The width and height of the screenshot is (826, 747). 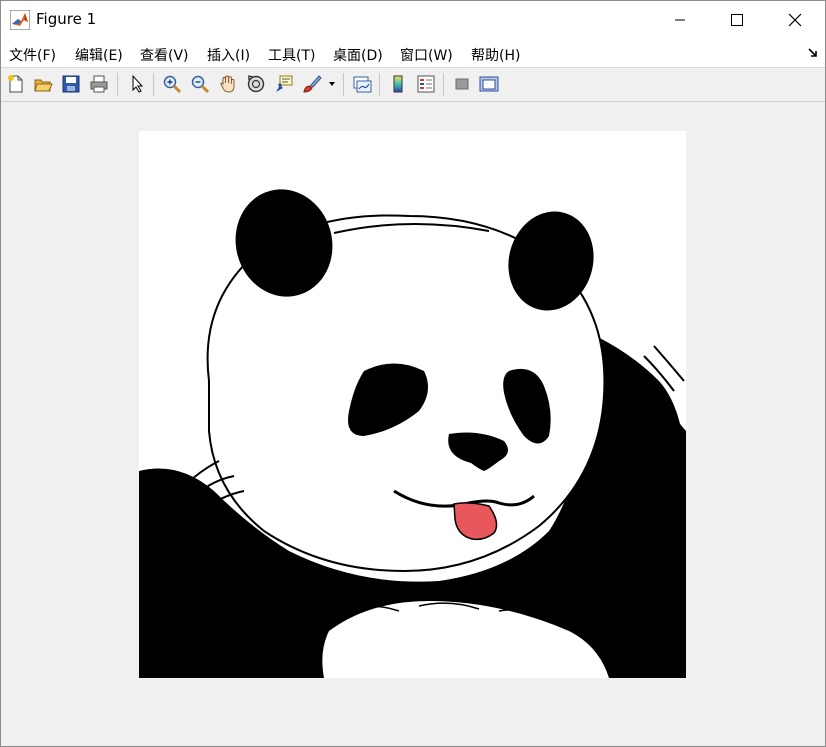 I want to click on data-cursor-icon, so click(x=284, y=83).